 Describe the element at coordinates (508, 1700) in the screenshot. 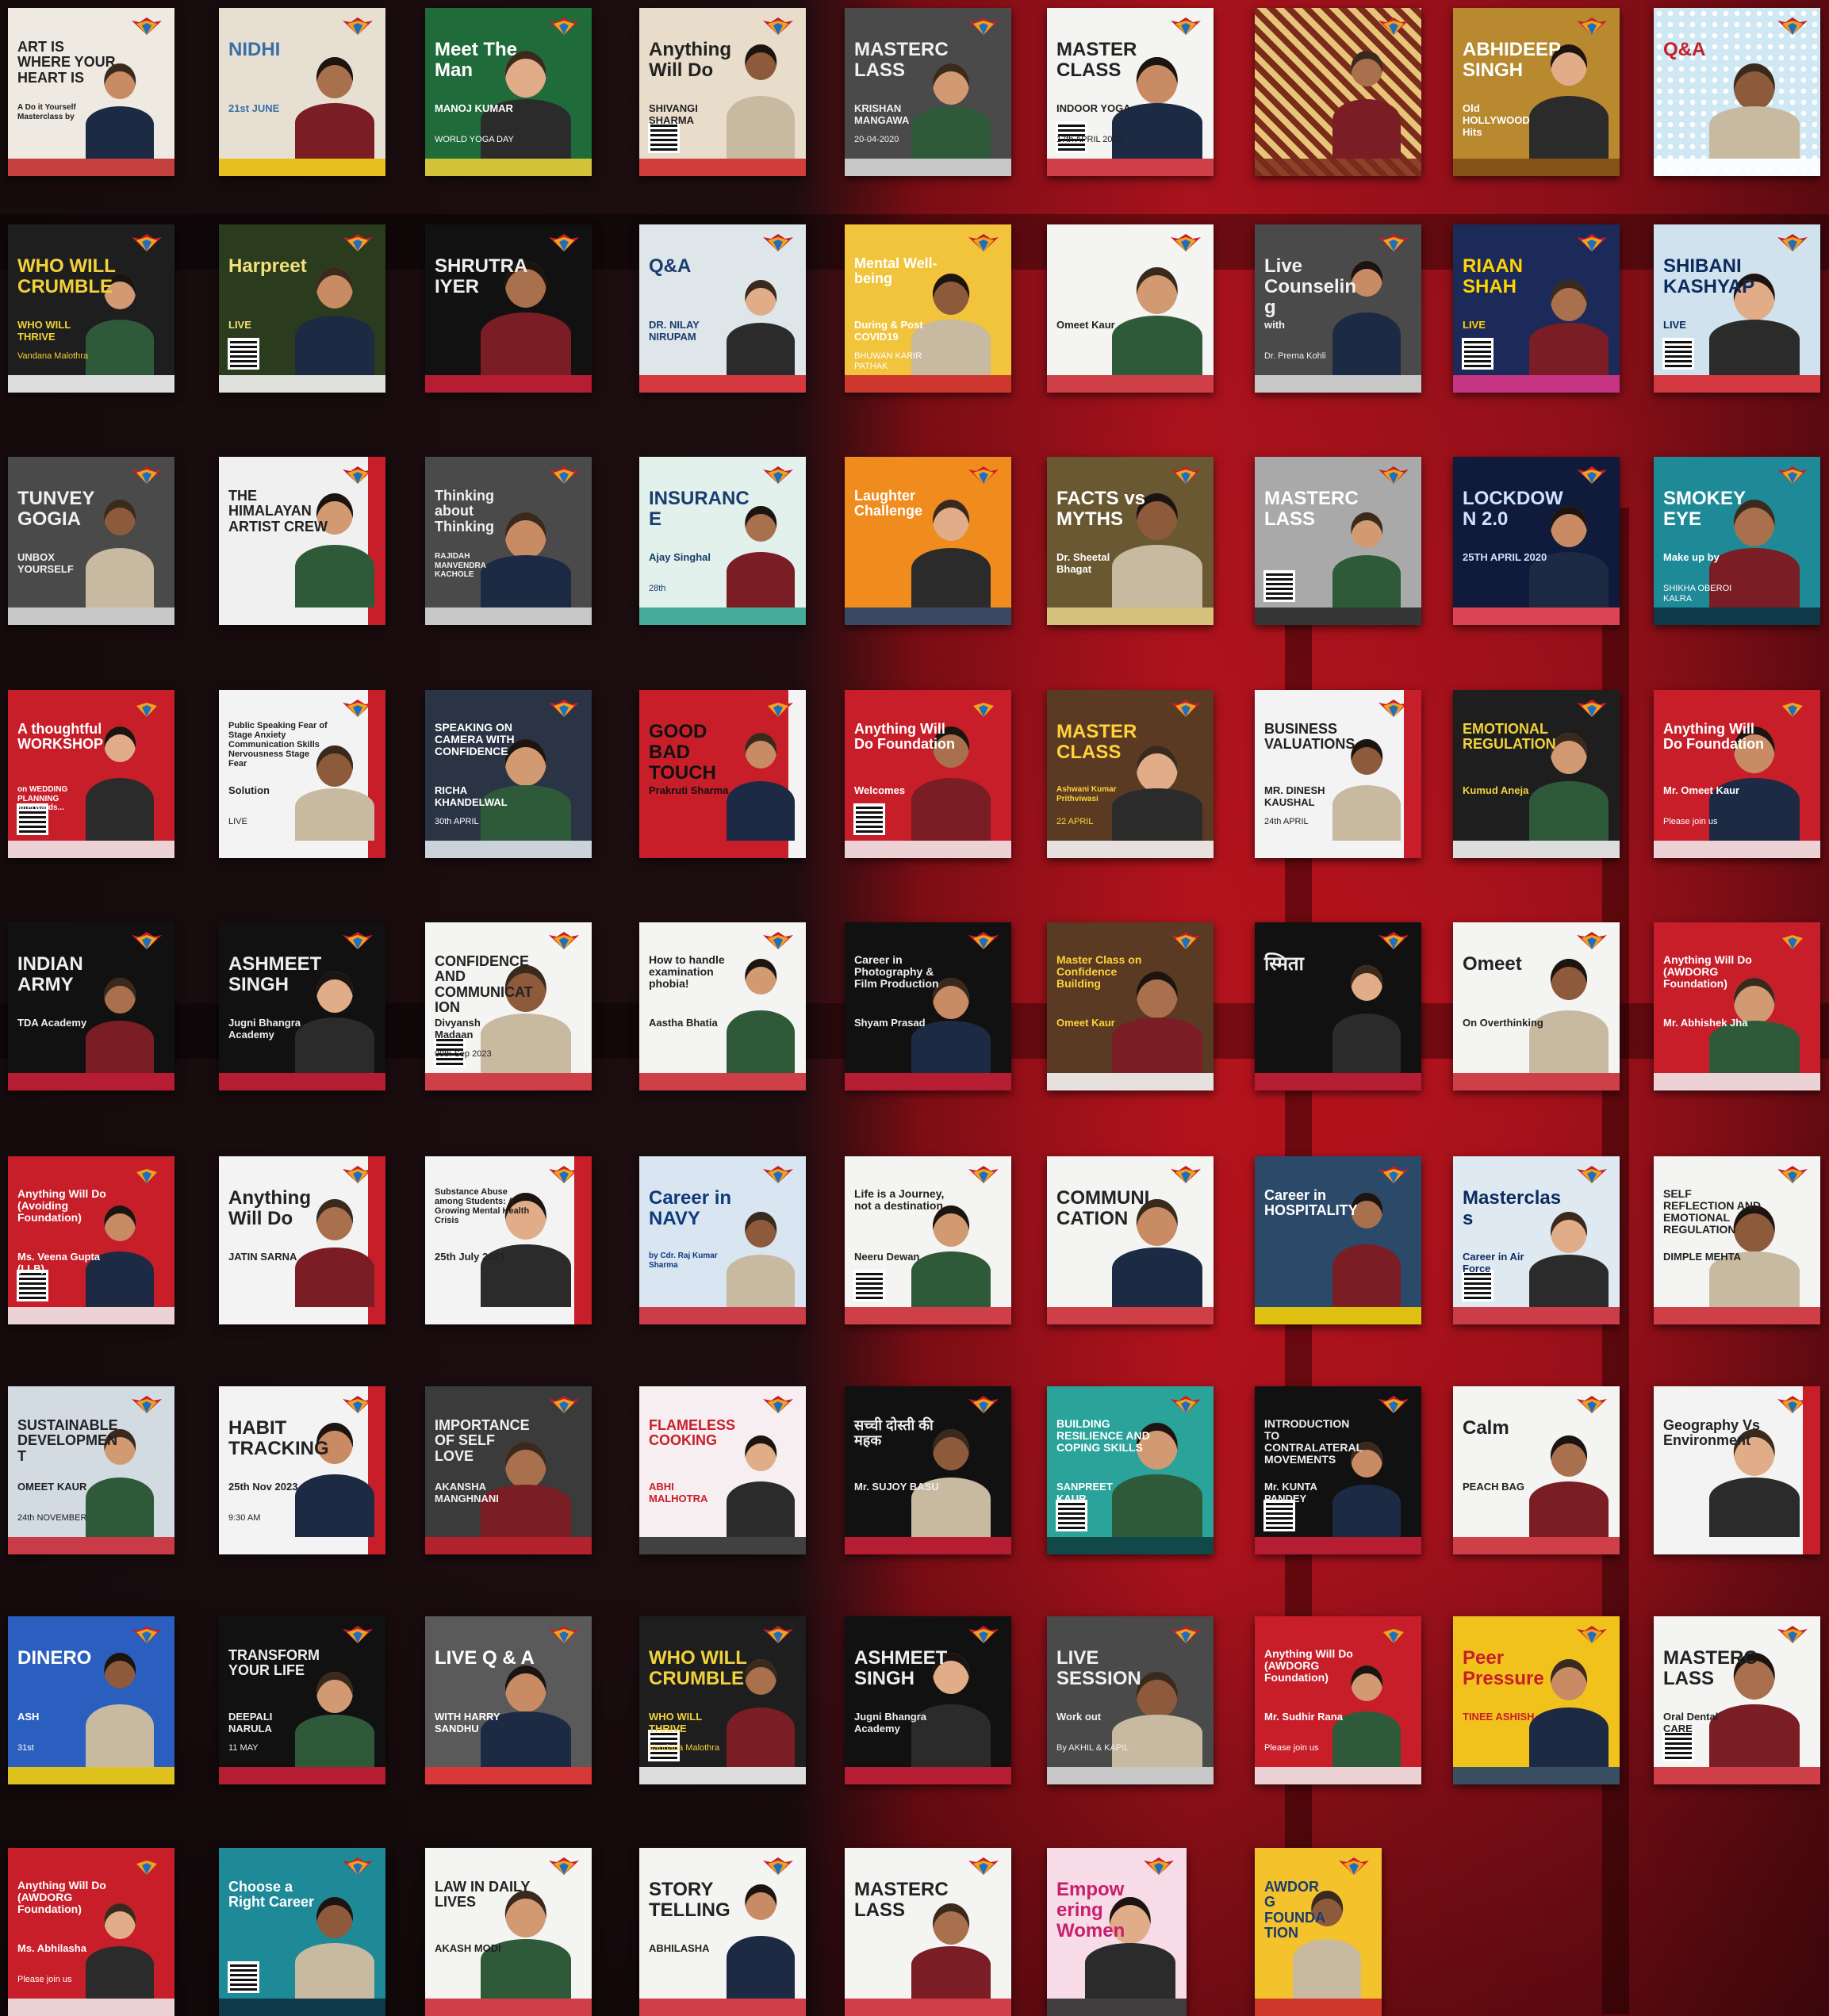

I see `poster-tile: LIVE Q & A WITH HARRY SANDHU` at that location.